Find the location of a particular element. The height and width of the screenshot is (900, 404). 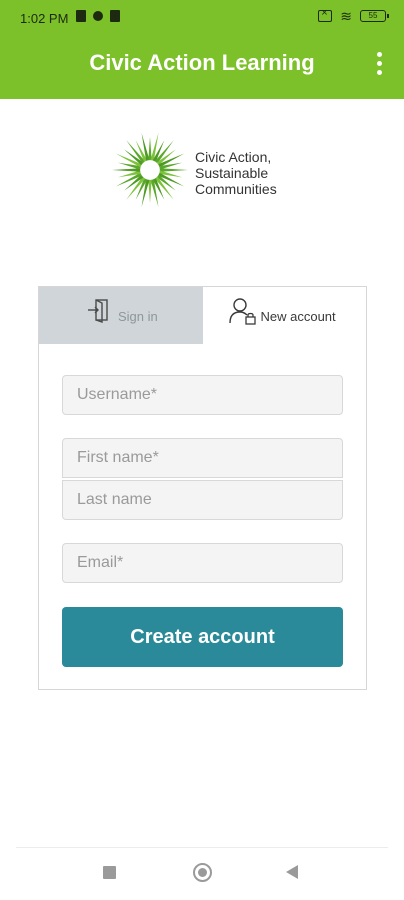

battery-icon: 55 is located at coordinates (374, 16).